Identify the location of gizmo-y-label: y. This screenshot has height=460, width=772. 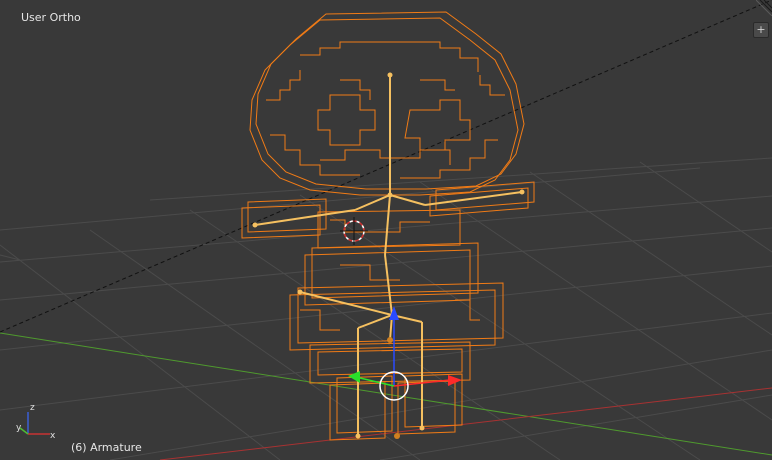
(19, 428).